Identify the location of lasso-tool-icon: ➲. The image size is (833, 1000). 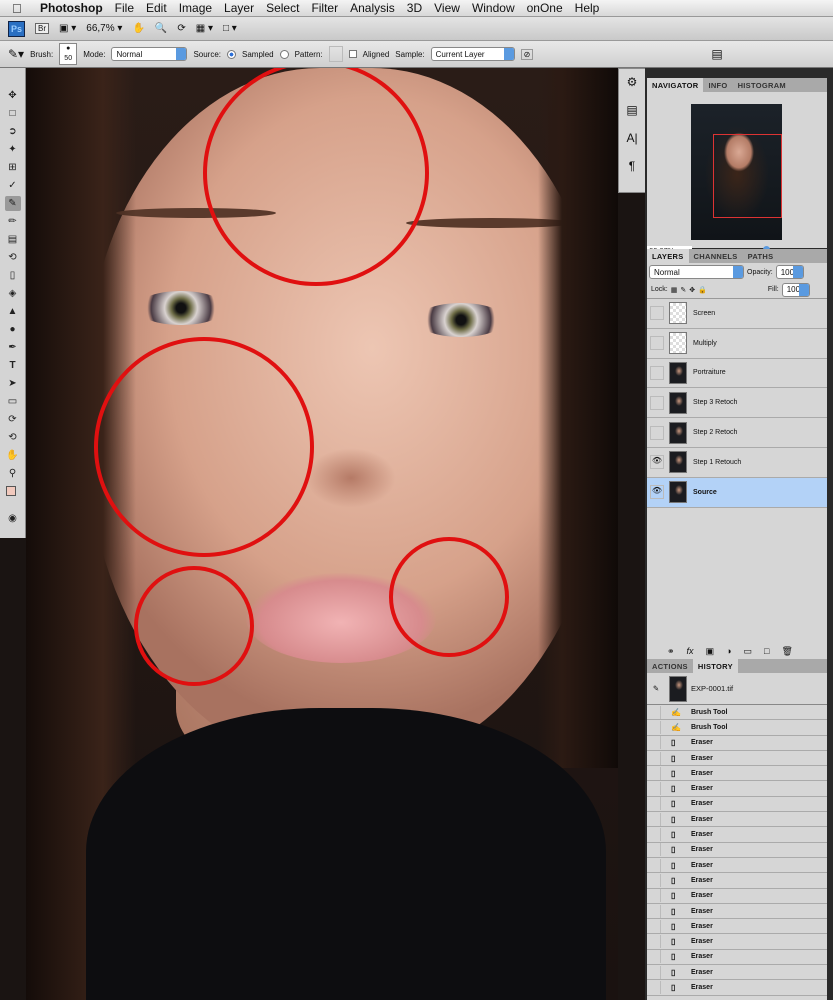
(13, 131).